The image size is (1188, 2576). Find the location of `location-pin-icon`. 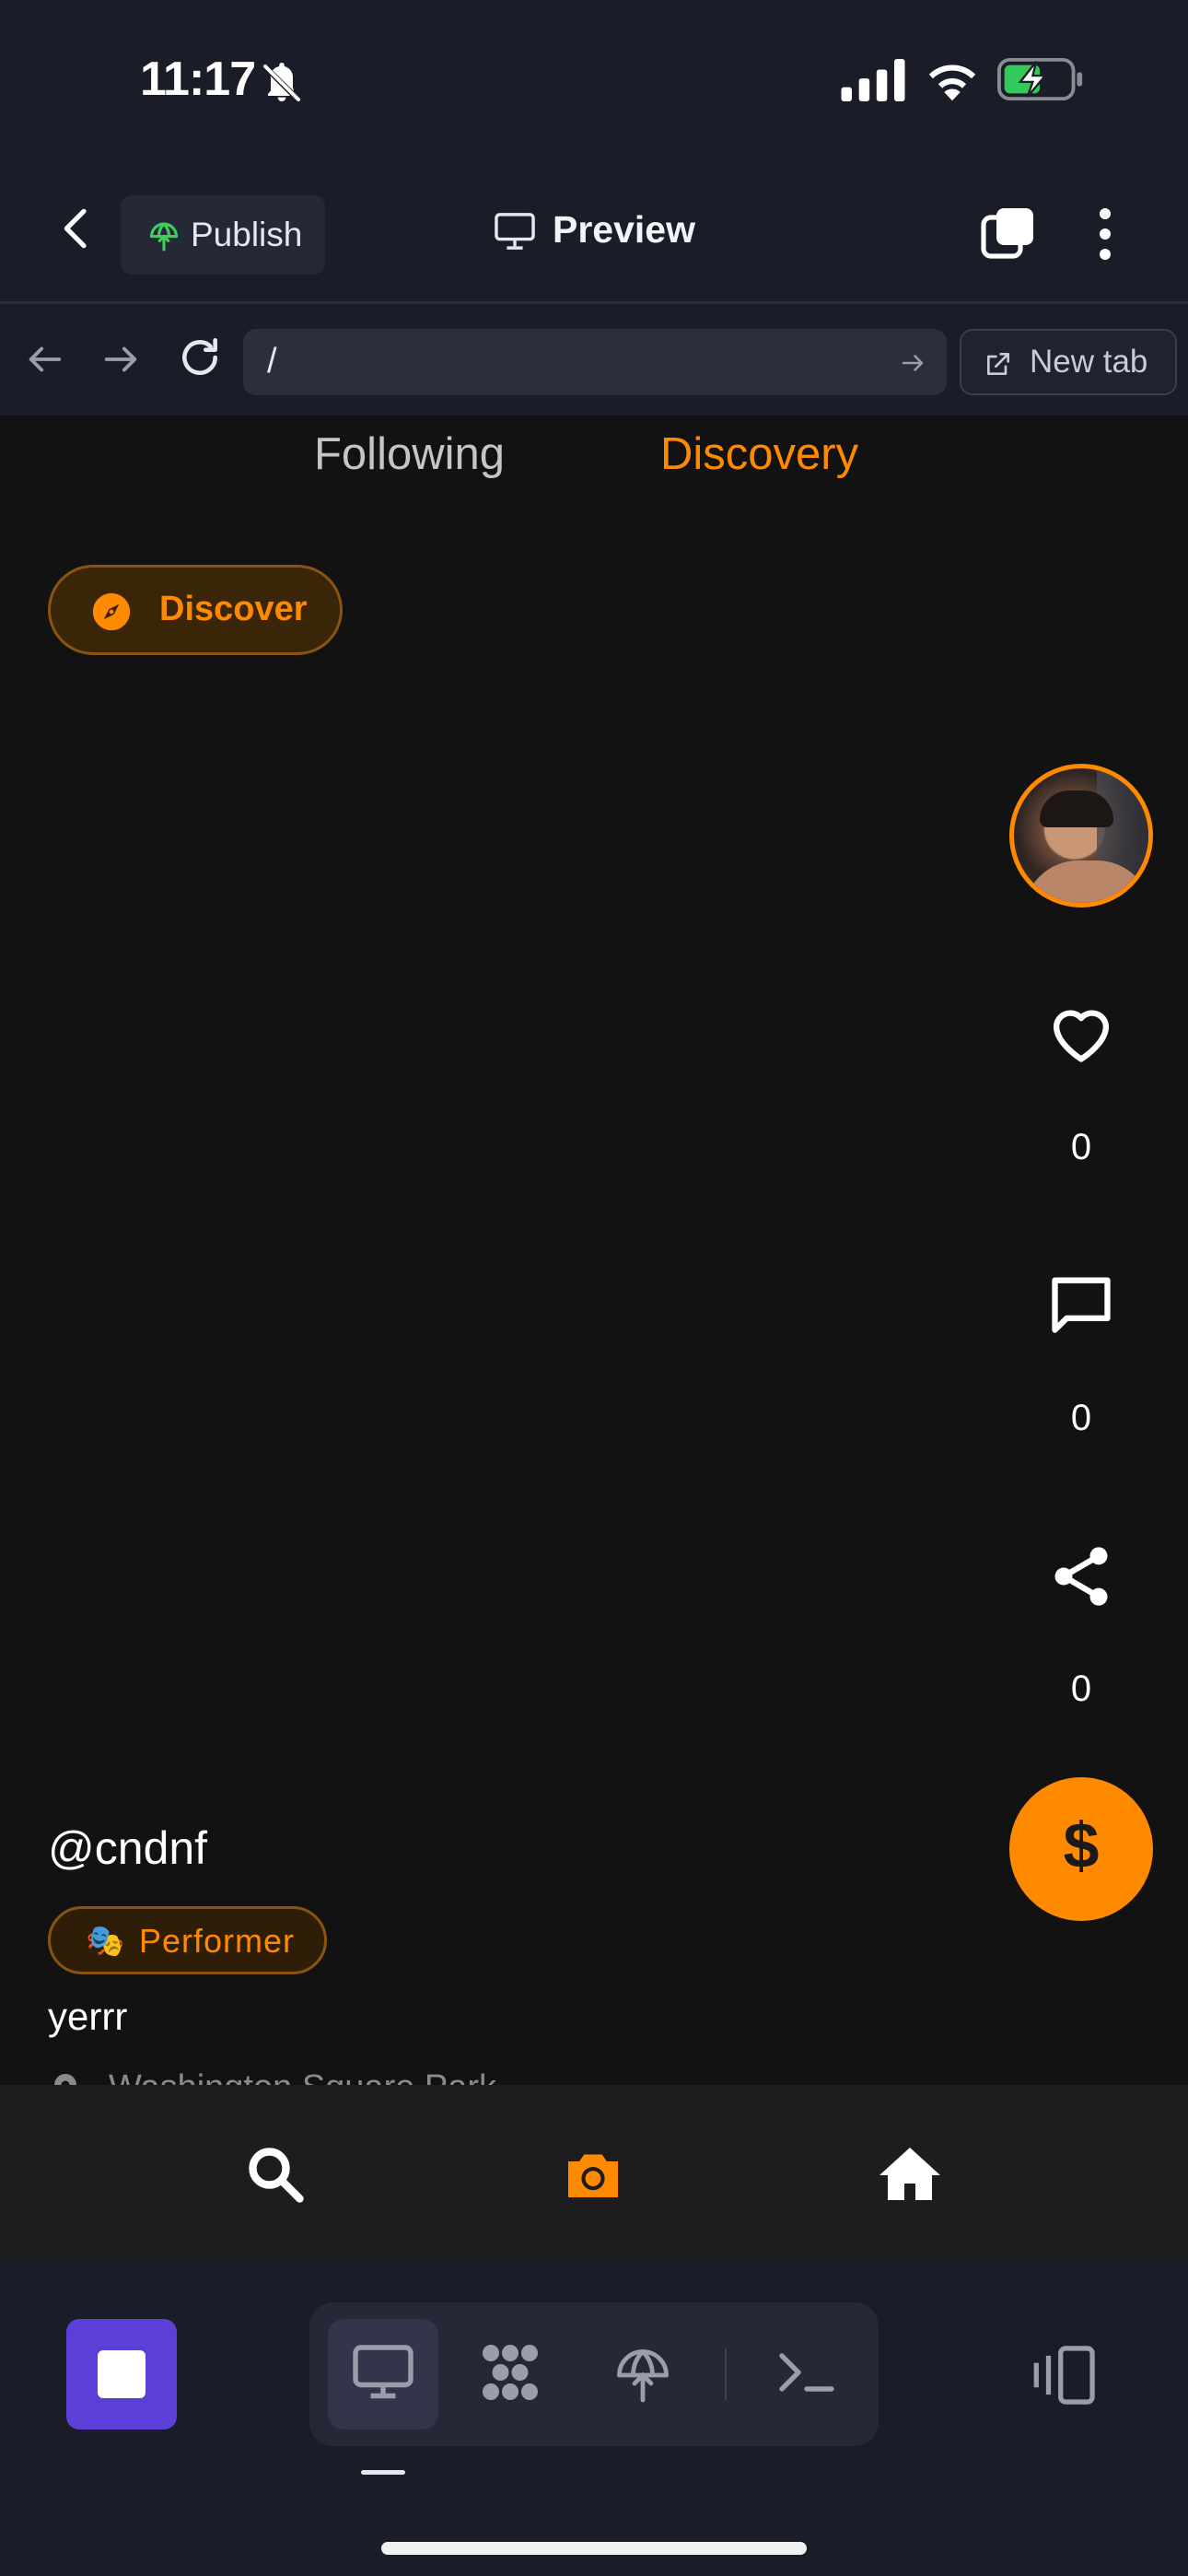

location-pin-icon is located at coordinates (65, 2079).